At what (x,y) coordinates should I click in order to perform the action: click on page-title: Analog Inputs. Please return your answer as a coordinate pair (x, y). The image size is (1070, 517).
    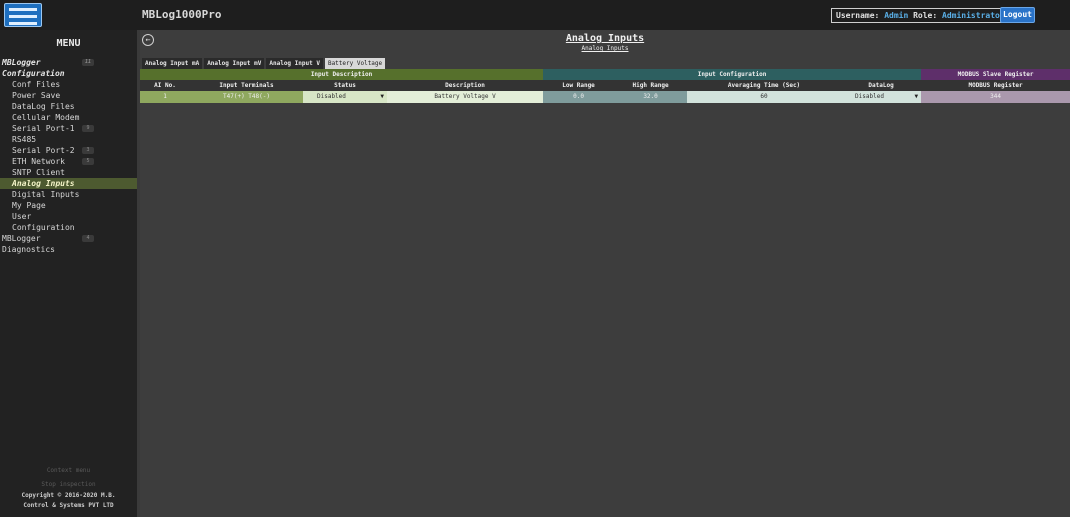
    Looking at the image, I should click on (605, 38).